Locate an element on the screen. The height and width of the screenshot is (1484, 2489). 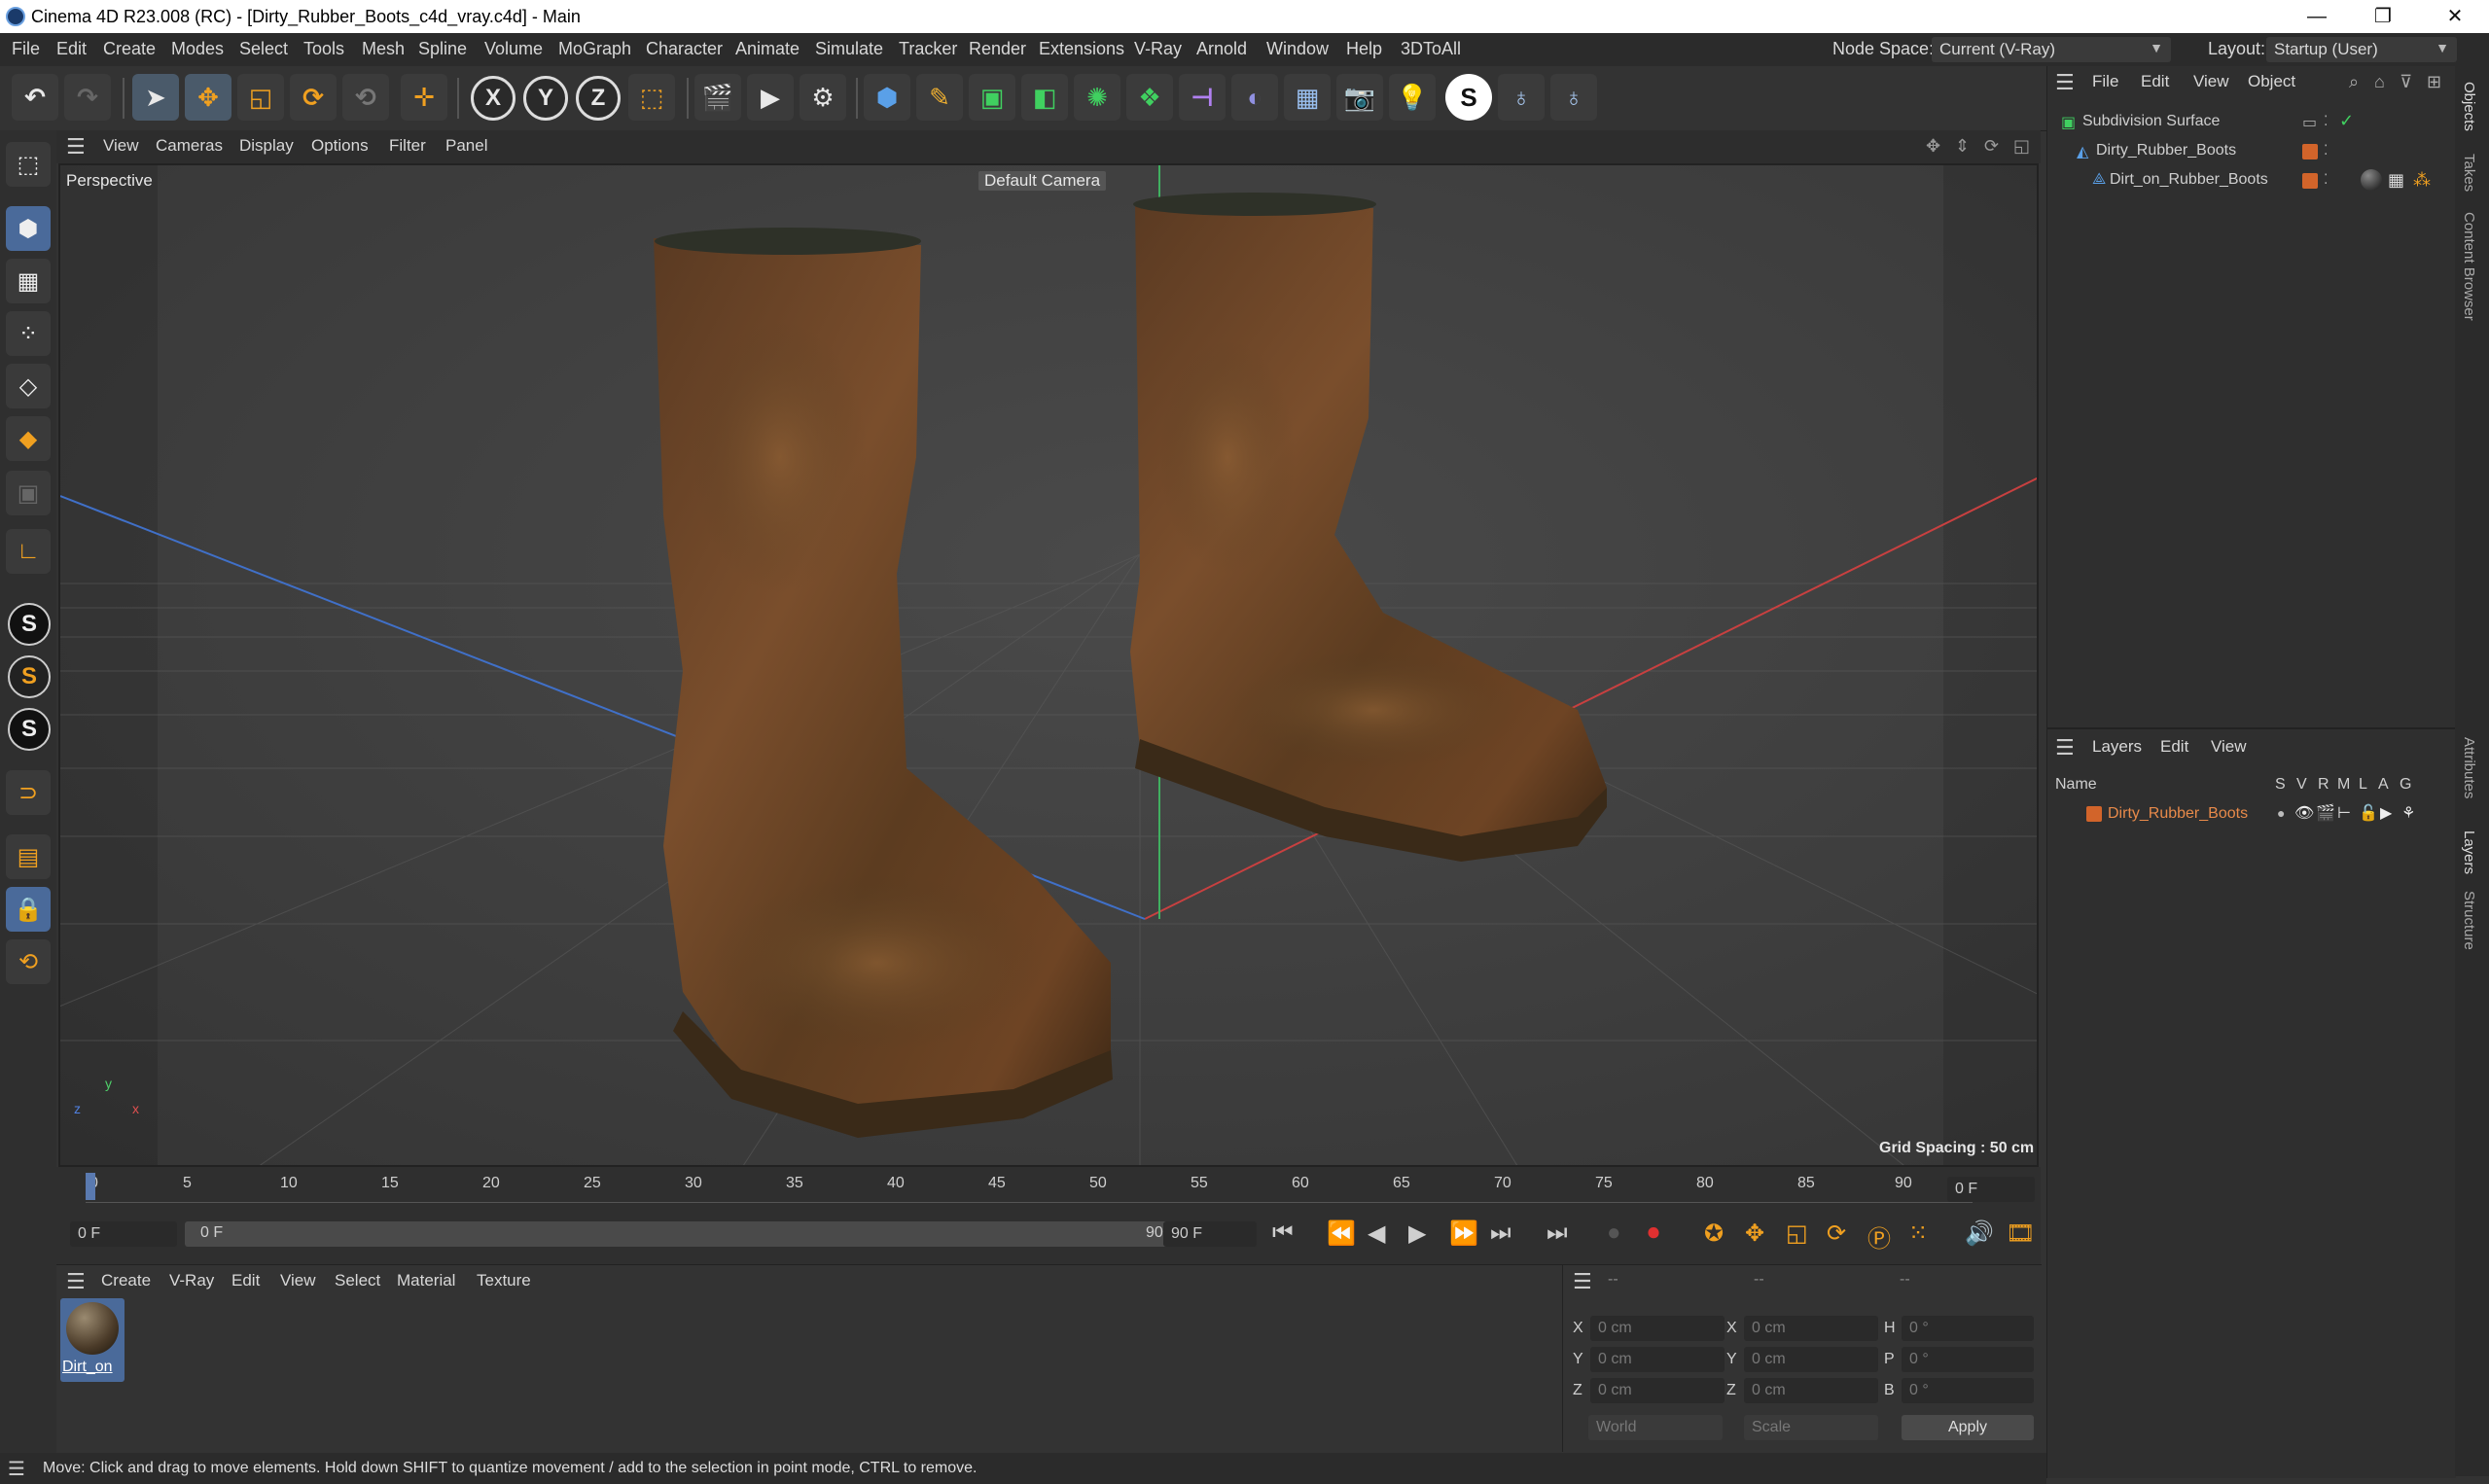
new-window-icon: ⊞ is located at coordinates (2434, 82).